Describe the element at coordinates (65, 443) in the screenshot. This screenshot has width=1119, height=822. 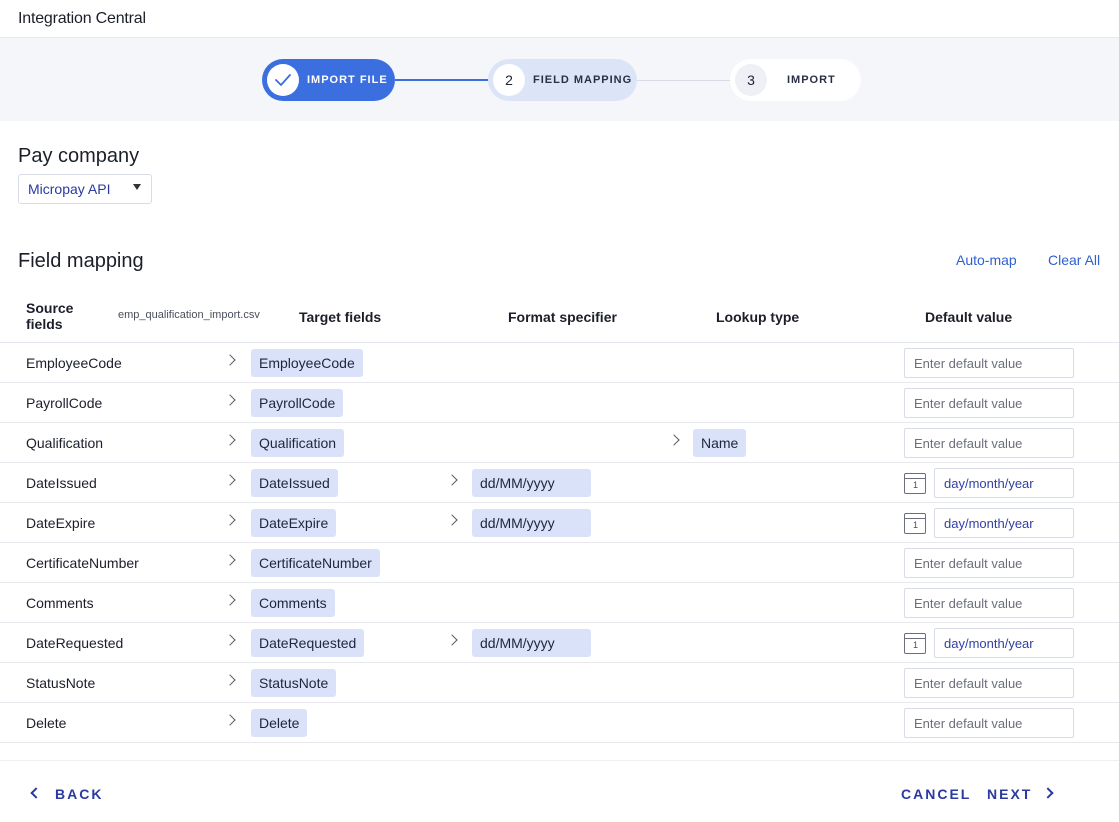
I see `source-field: Qualification` at that location.